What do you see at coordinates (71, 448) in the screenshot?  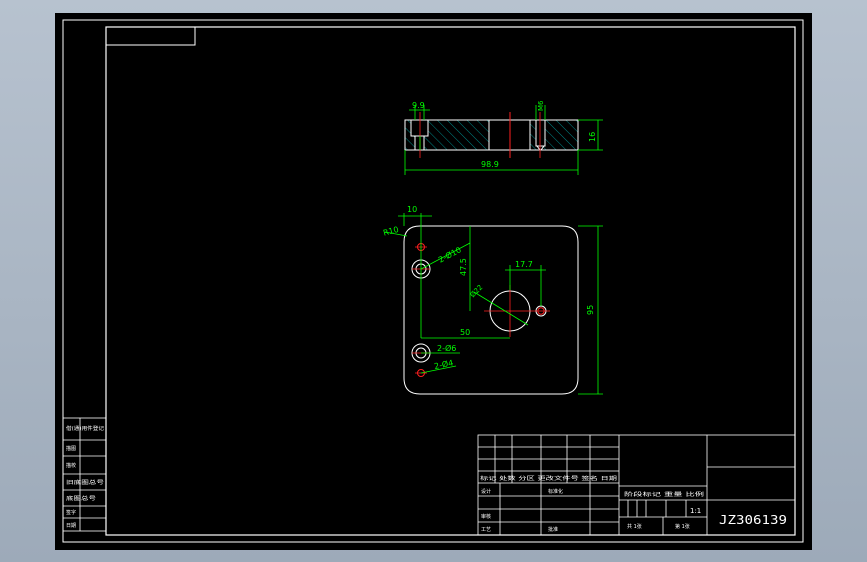 I see `side-table-row-2: 描图` at bounding box center [71, 448].